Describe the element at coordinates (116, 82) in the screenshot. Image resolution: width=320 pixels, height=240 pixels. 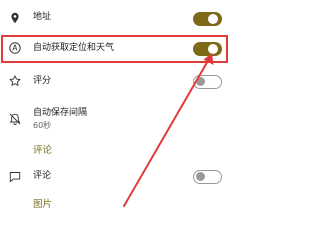
I see `setting-row-rating: 评分` at that location.